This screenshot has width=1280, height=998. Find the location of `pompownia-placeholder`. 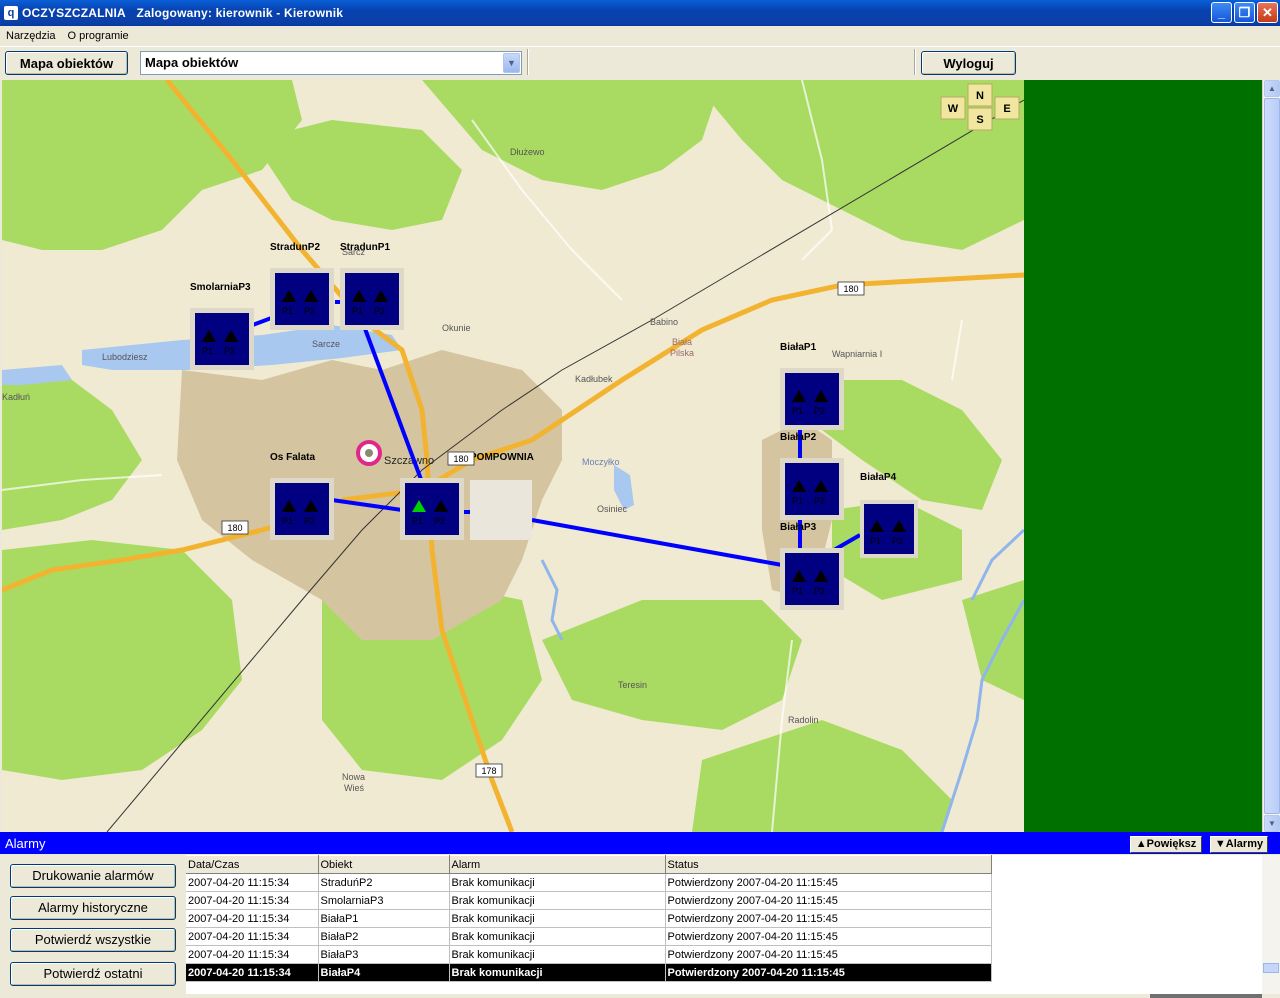

pompownia-placeholder is located at coordinates (501, 510).